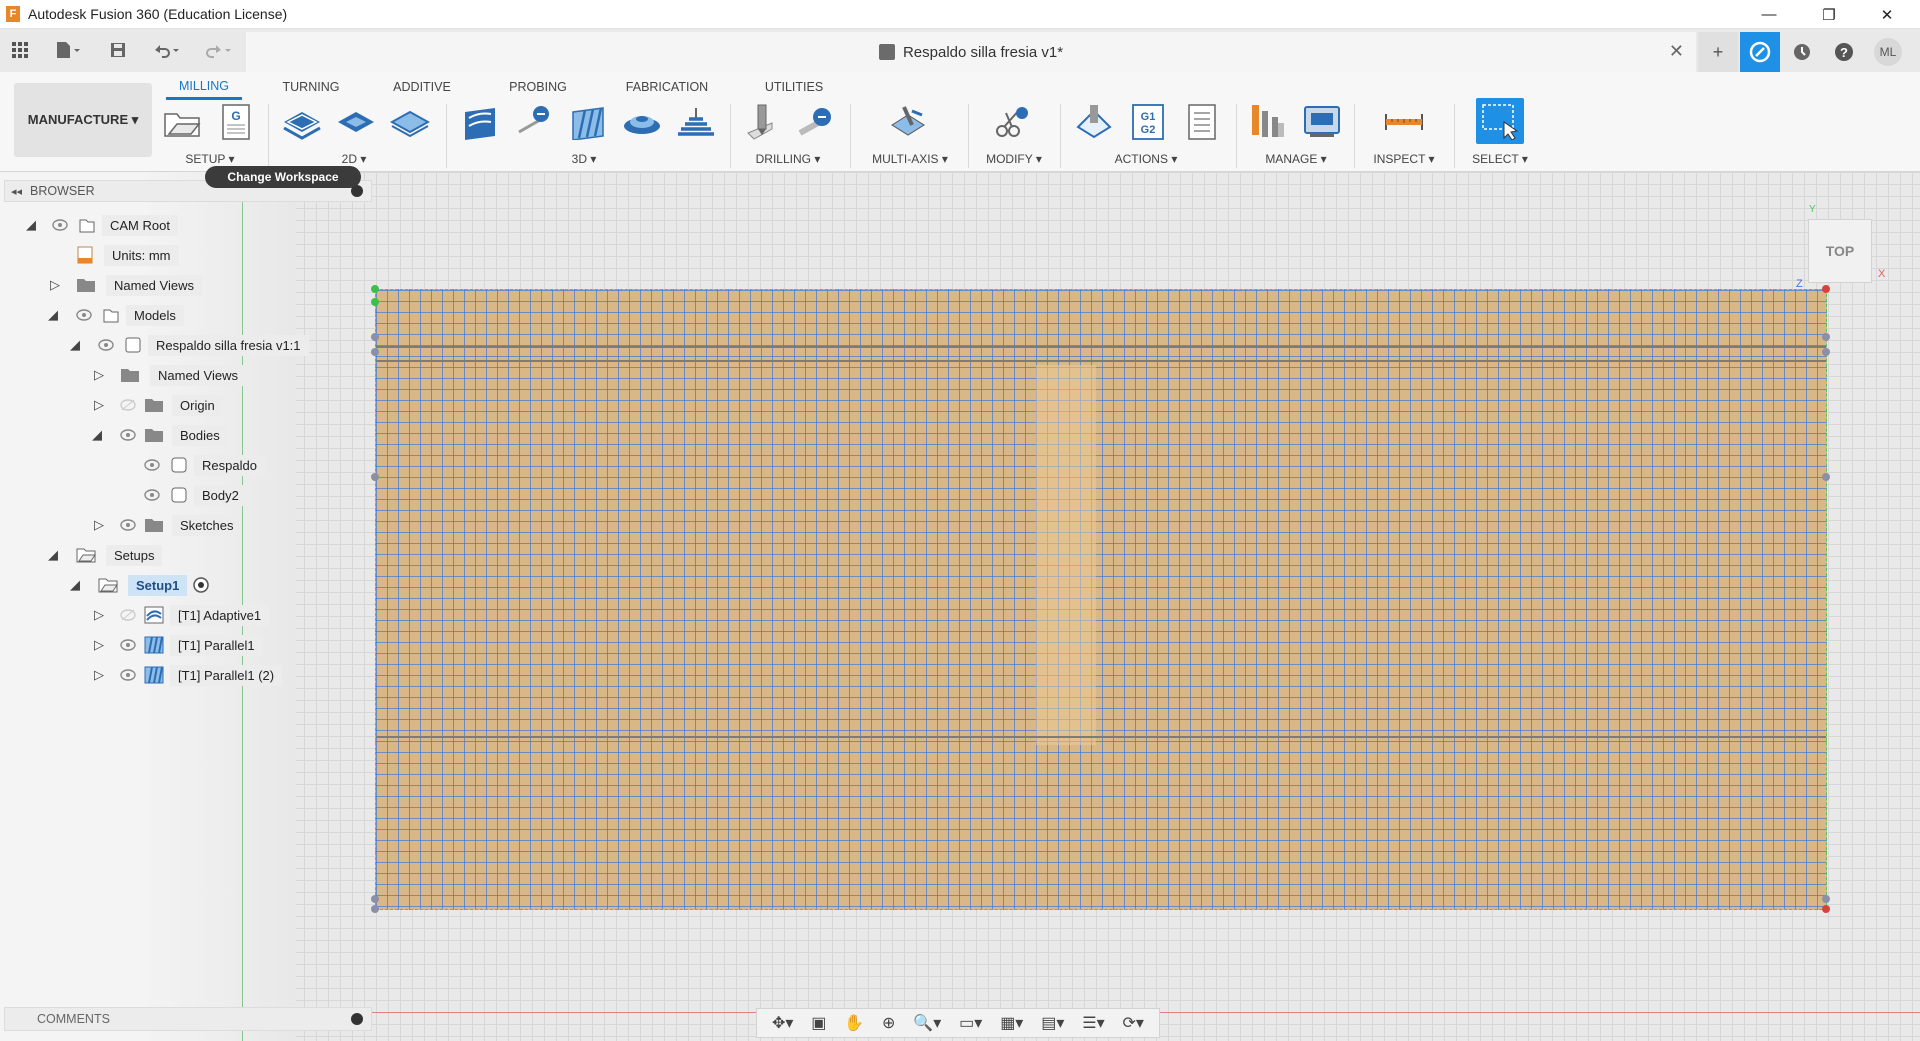 The width and height of the screenshot is (1920, 1041). I want to click on new-folder-icon, so click(182, 122).